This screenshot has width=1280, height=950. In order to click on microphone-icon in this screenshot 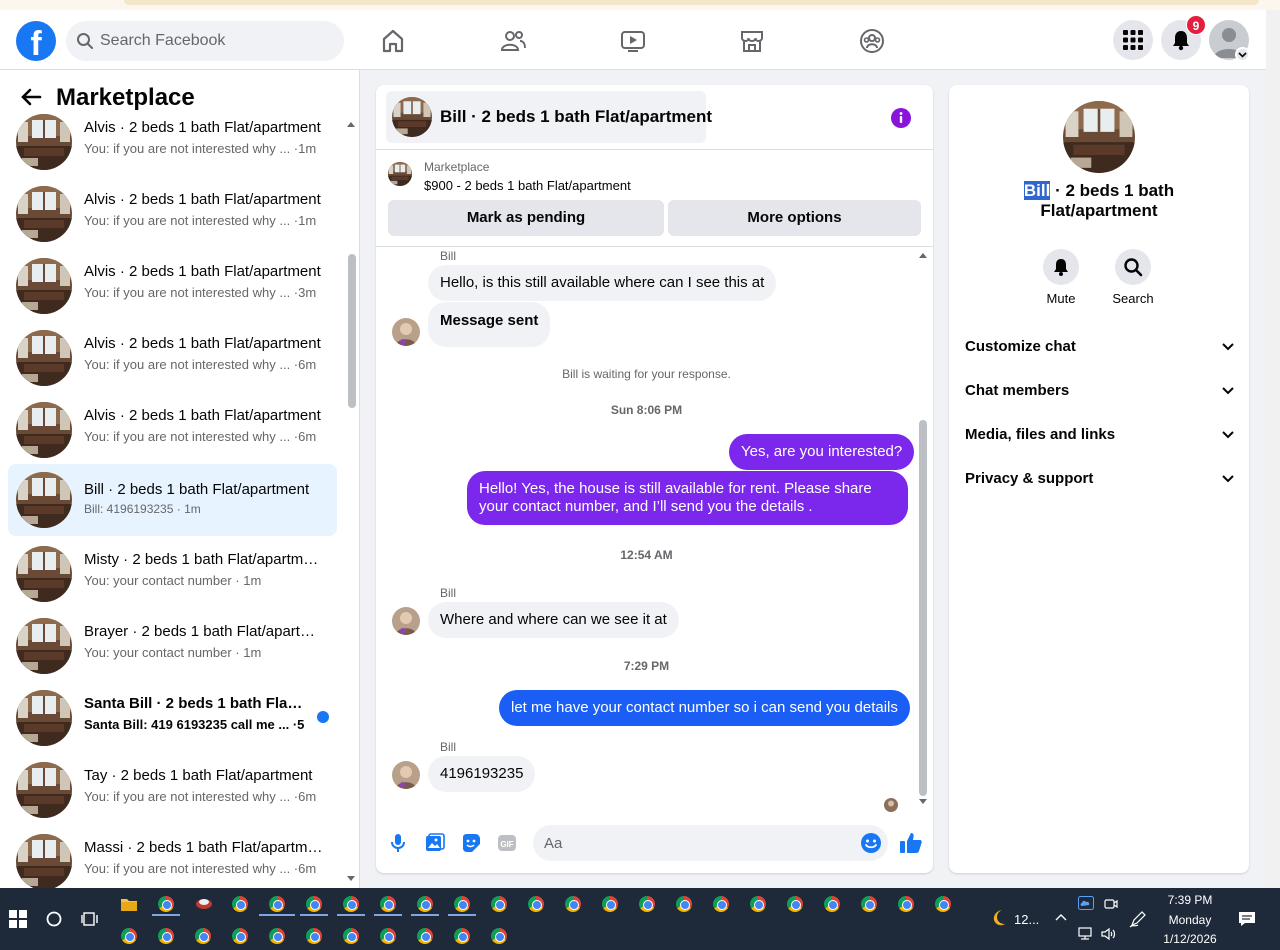, I will do `click(398, 843)`.